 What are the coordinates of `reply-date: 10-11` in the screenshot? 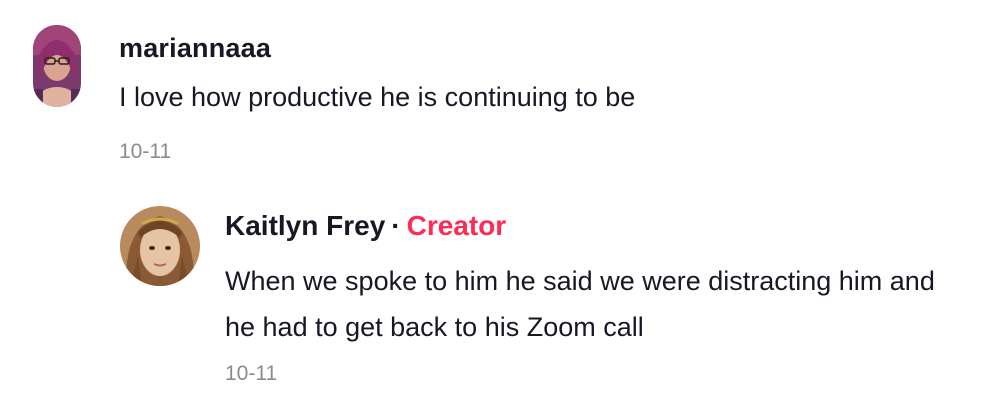 It's located at (251, 373).